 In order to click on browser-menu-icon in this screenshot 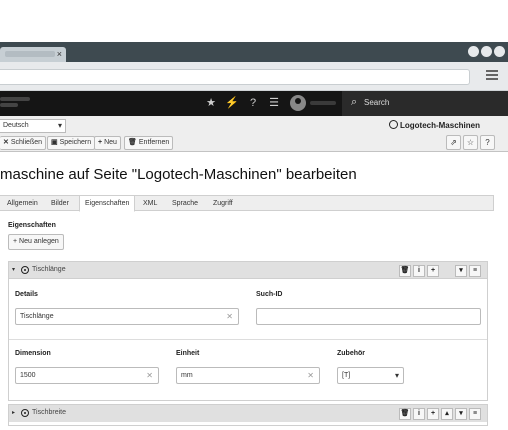, I will do `click(492, 75)`.